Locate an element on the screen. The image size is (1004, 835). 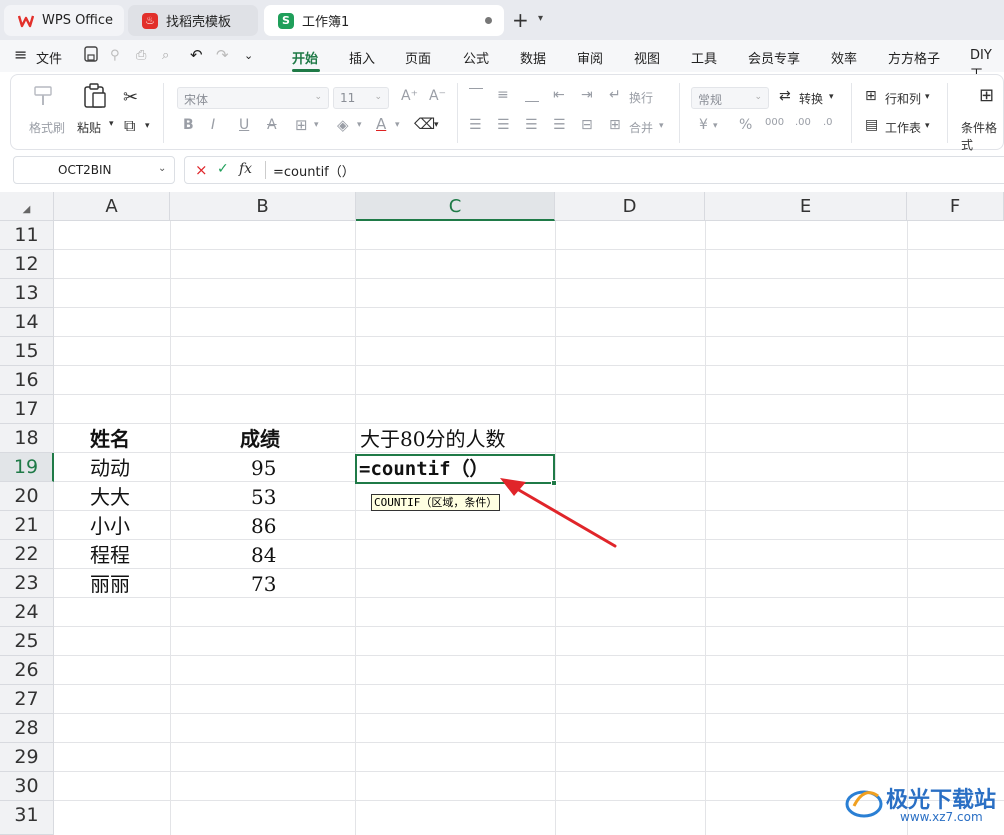
row-header: 15 is located at coordinates (27, 351).